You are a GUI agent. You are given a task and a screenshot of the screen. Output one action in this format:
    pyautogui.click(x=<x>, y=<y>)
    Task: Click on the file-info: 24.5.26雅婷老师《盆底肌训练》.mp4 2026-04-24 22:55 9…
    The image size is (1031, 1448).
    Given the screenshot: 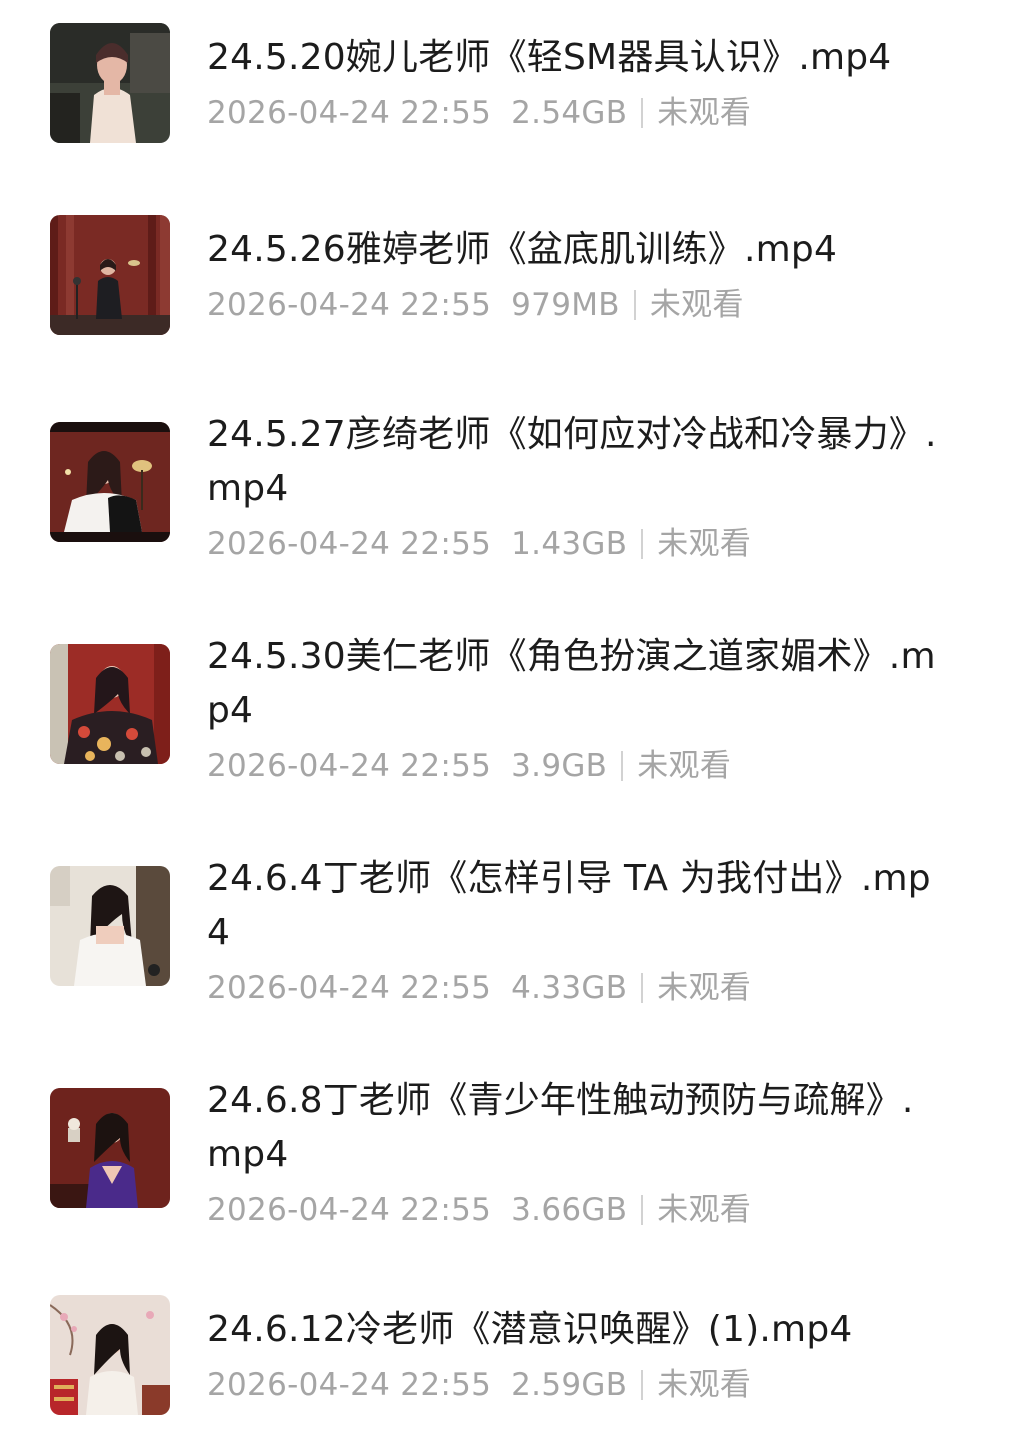 What is the action you would take?
    pyautogui.click(x=577, y=277)
    